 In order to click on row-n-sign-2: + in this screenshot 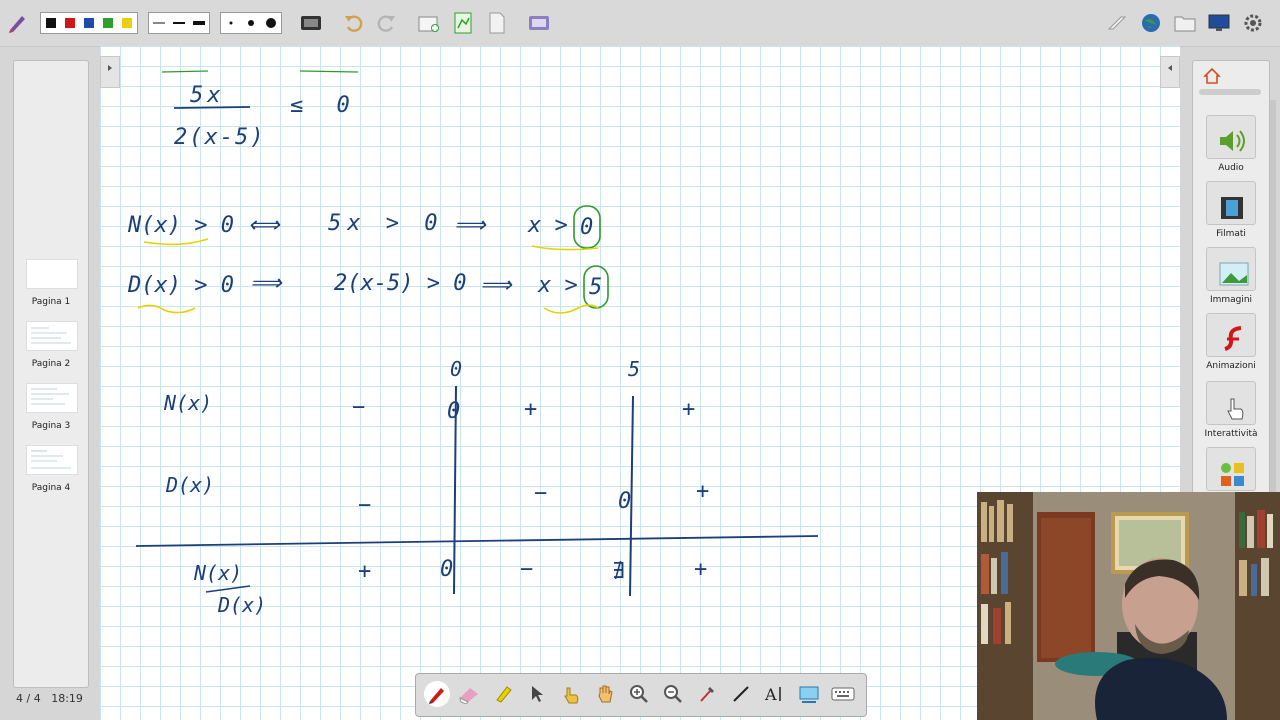, I will do `click(530, 409)`.